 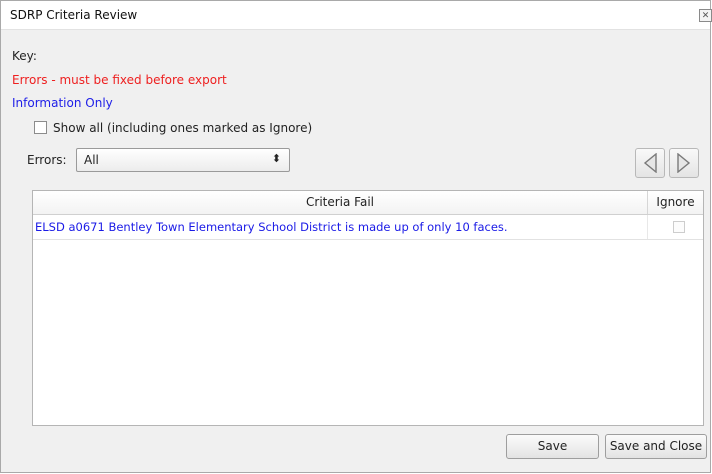 What do you see at coordinates (675, 202) in the screenshot?
I see `column-header-ignore: Ignore` at bounding box center [675, 202].